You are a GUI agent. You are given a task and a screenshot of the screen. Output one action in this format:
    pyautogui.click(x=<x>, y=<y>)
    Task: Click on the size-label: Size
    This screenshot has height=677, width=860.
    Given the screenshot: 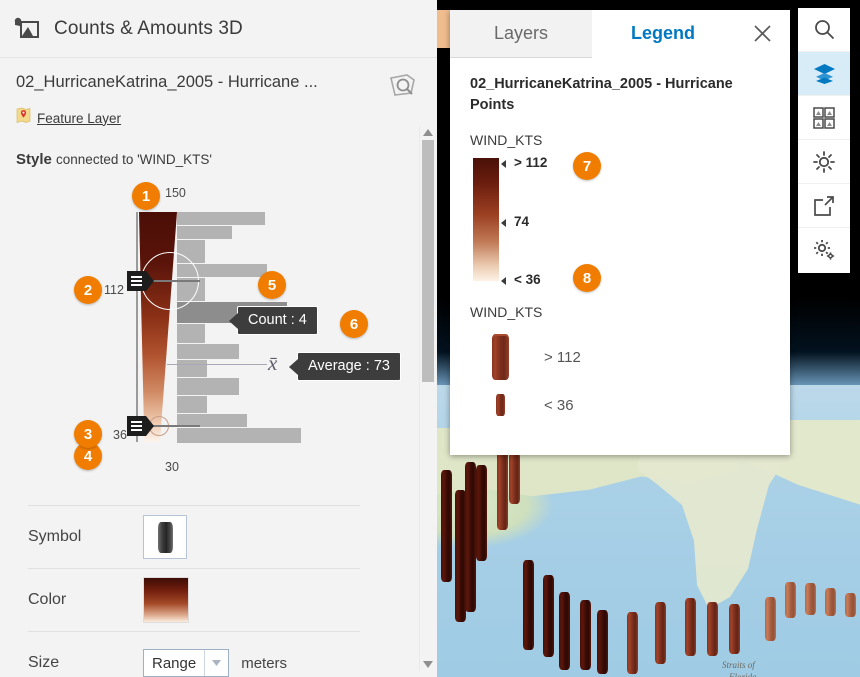 What is the action you would take?
    pyautogui.click(x=44, y=662)
    